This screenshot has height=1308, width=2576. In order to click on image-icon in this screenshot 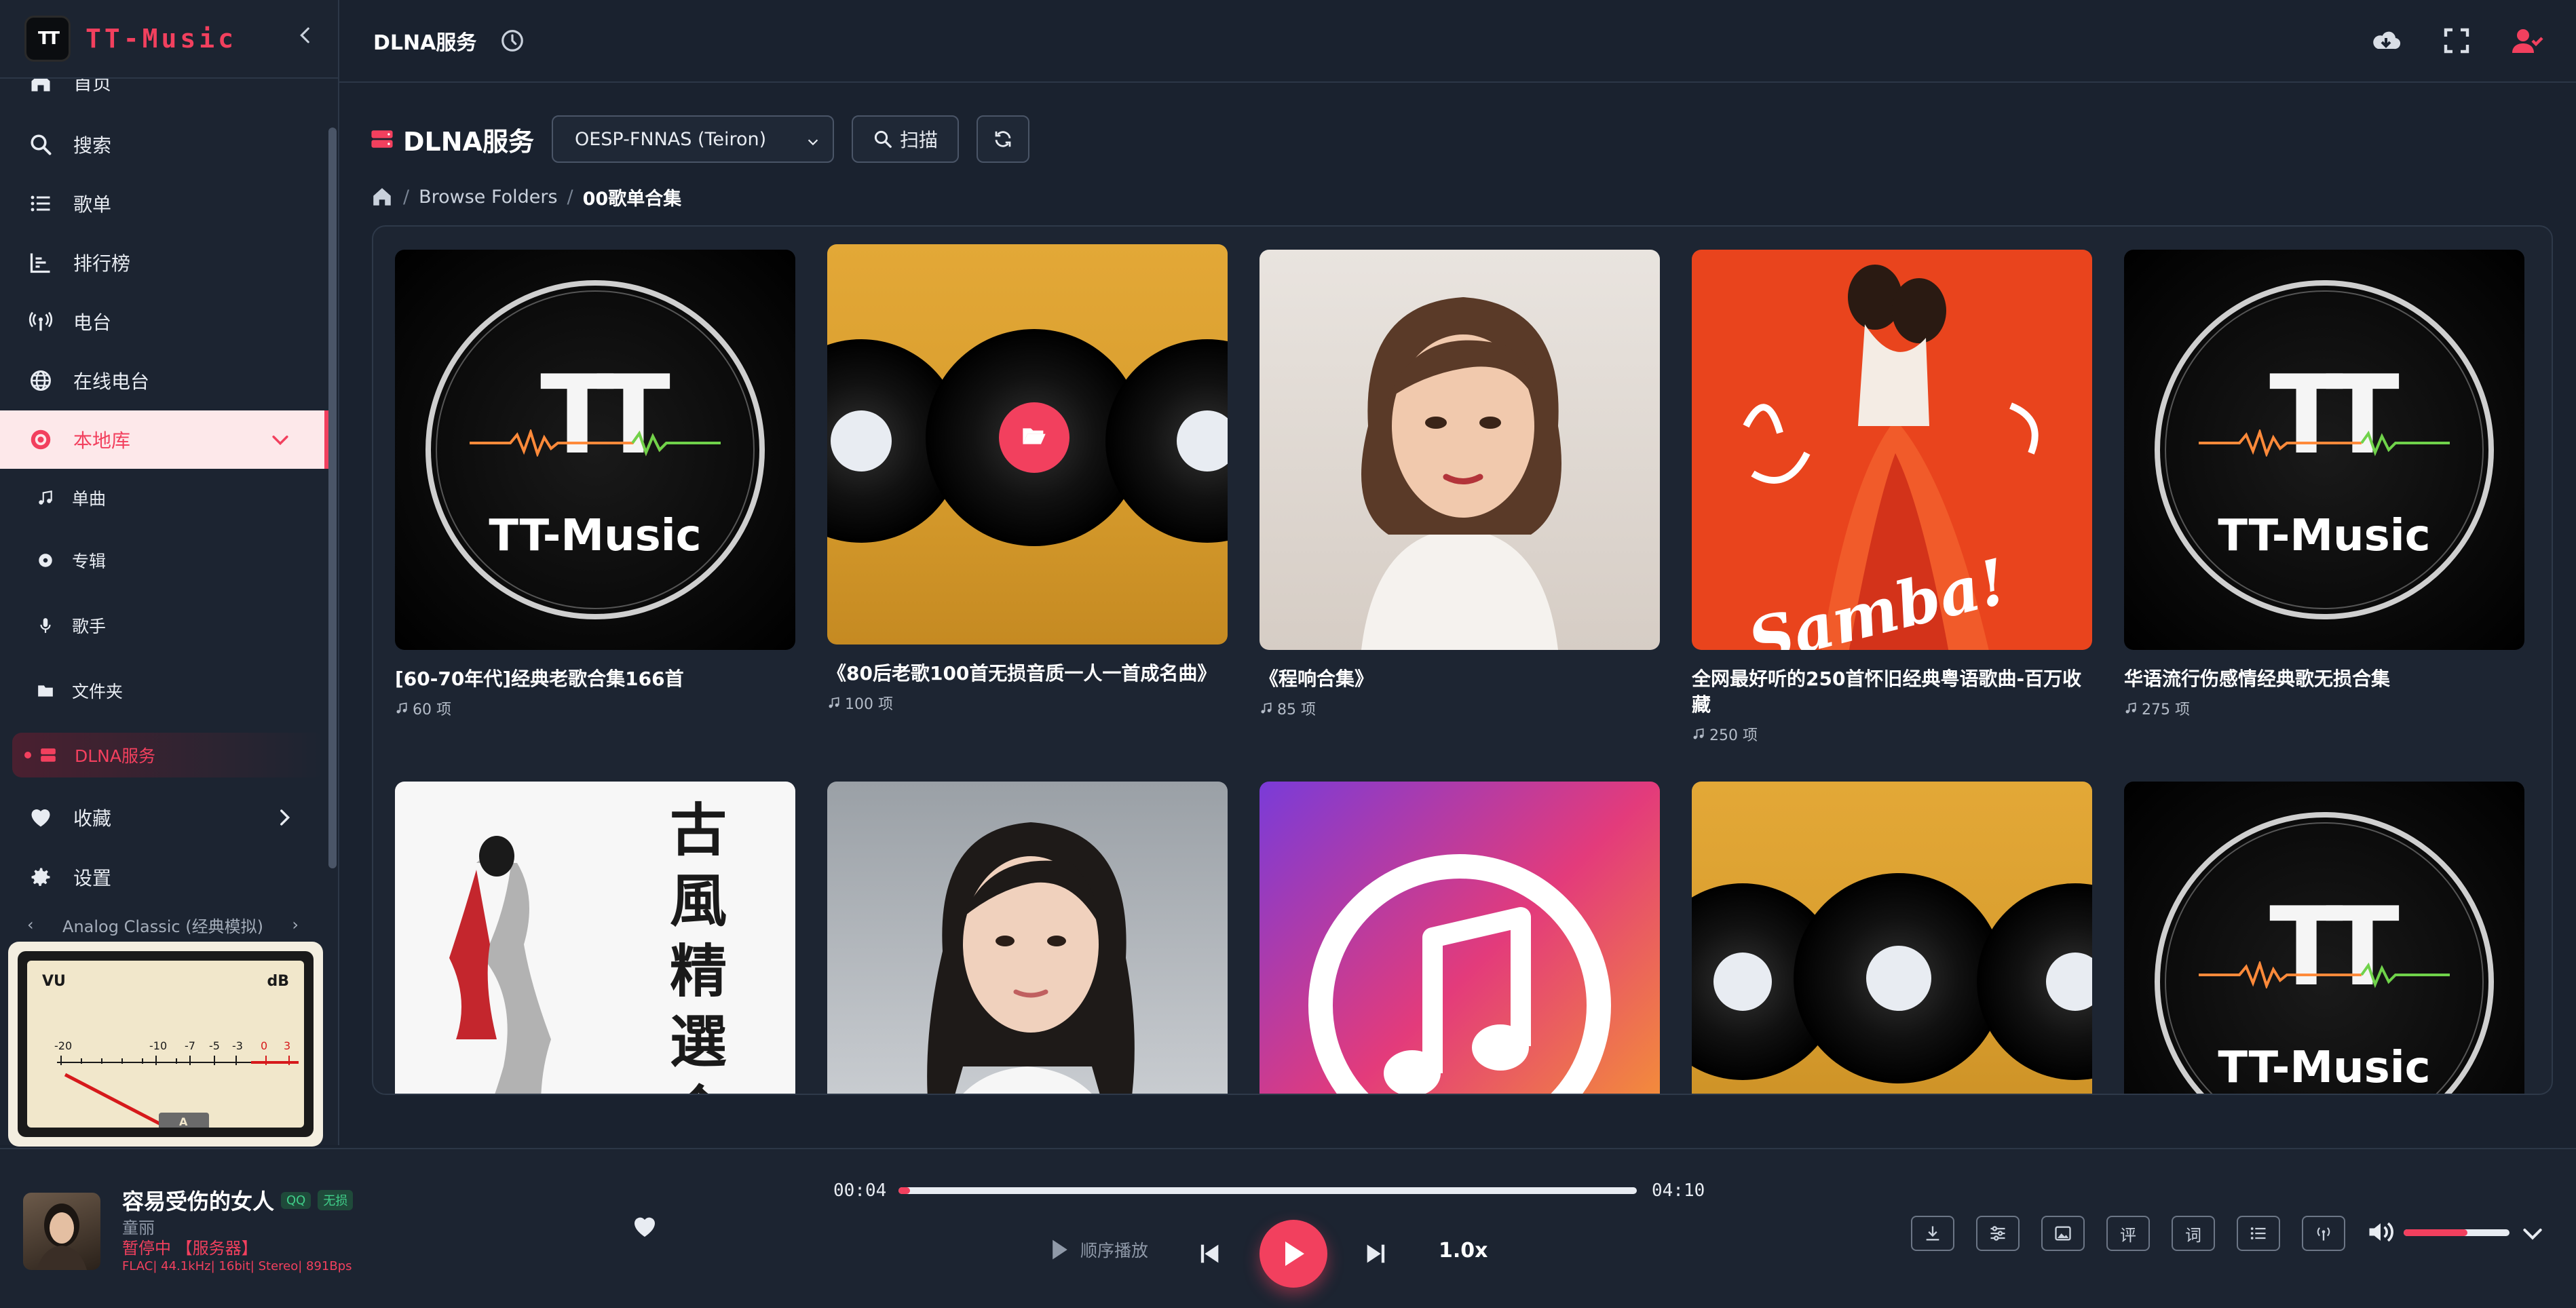, I will do `click(2063, 1233)`.